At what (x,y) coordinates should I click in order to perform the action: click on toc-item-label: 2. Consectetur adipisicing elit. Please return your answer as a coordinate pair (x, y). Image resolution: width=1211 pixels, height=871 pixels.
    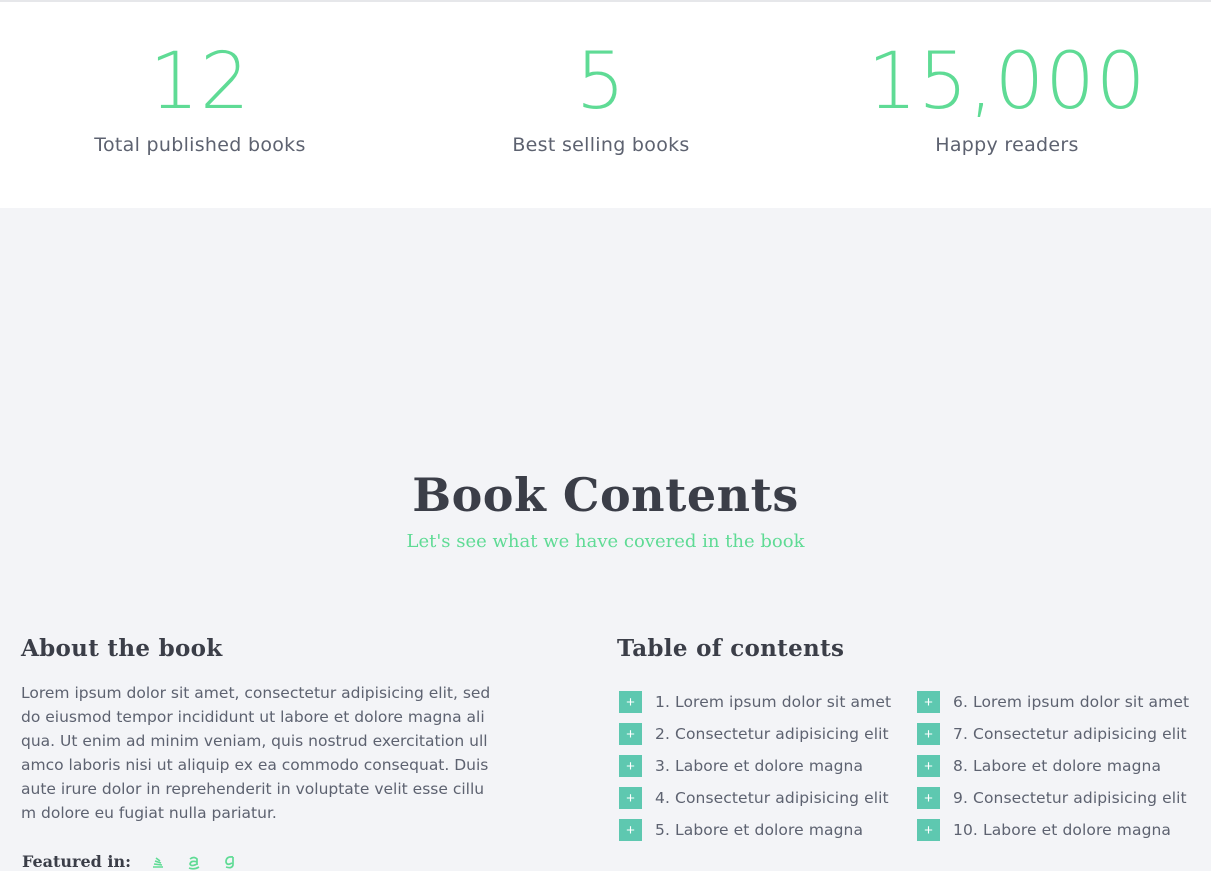
    Looking at the image, I should click on (772, 734).